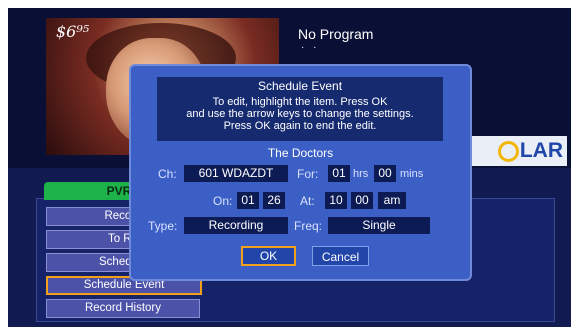 The height and width of the screenshot is (335, 579). Describe the element at coordinates (310, 47) in the screenshot. I see `program-subtitle: · ·` at that location.